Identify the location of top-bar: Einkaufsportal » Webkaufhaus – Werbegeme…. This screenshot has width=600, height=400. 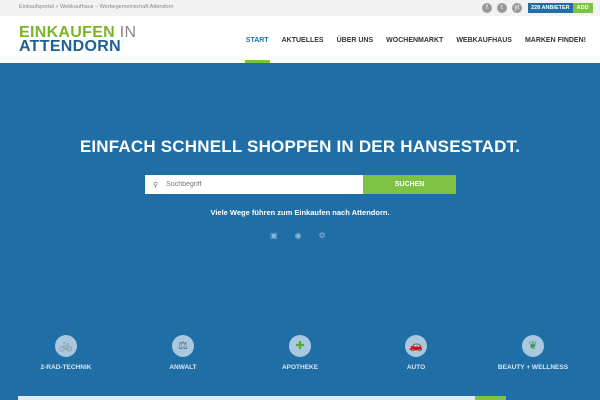
(300, 8).